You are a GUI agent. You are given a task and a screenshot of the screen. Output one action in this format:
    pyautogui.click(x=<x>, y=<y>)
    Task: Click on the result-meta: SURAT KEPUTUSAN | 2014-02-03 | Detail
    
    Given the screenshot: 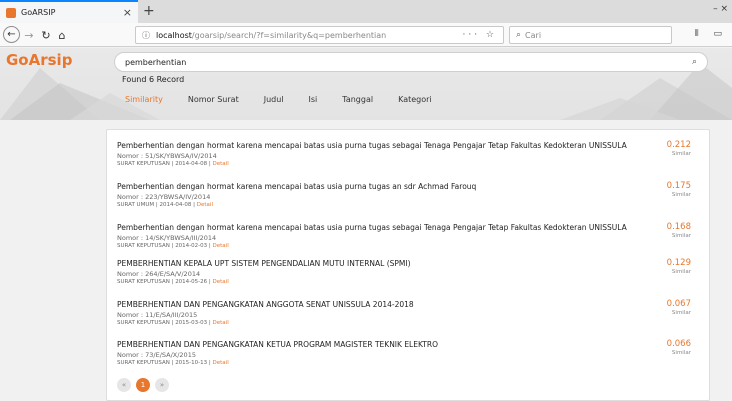 What is the action you would take?
    pyautogui.click(x=409, y=246)
    